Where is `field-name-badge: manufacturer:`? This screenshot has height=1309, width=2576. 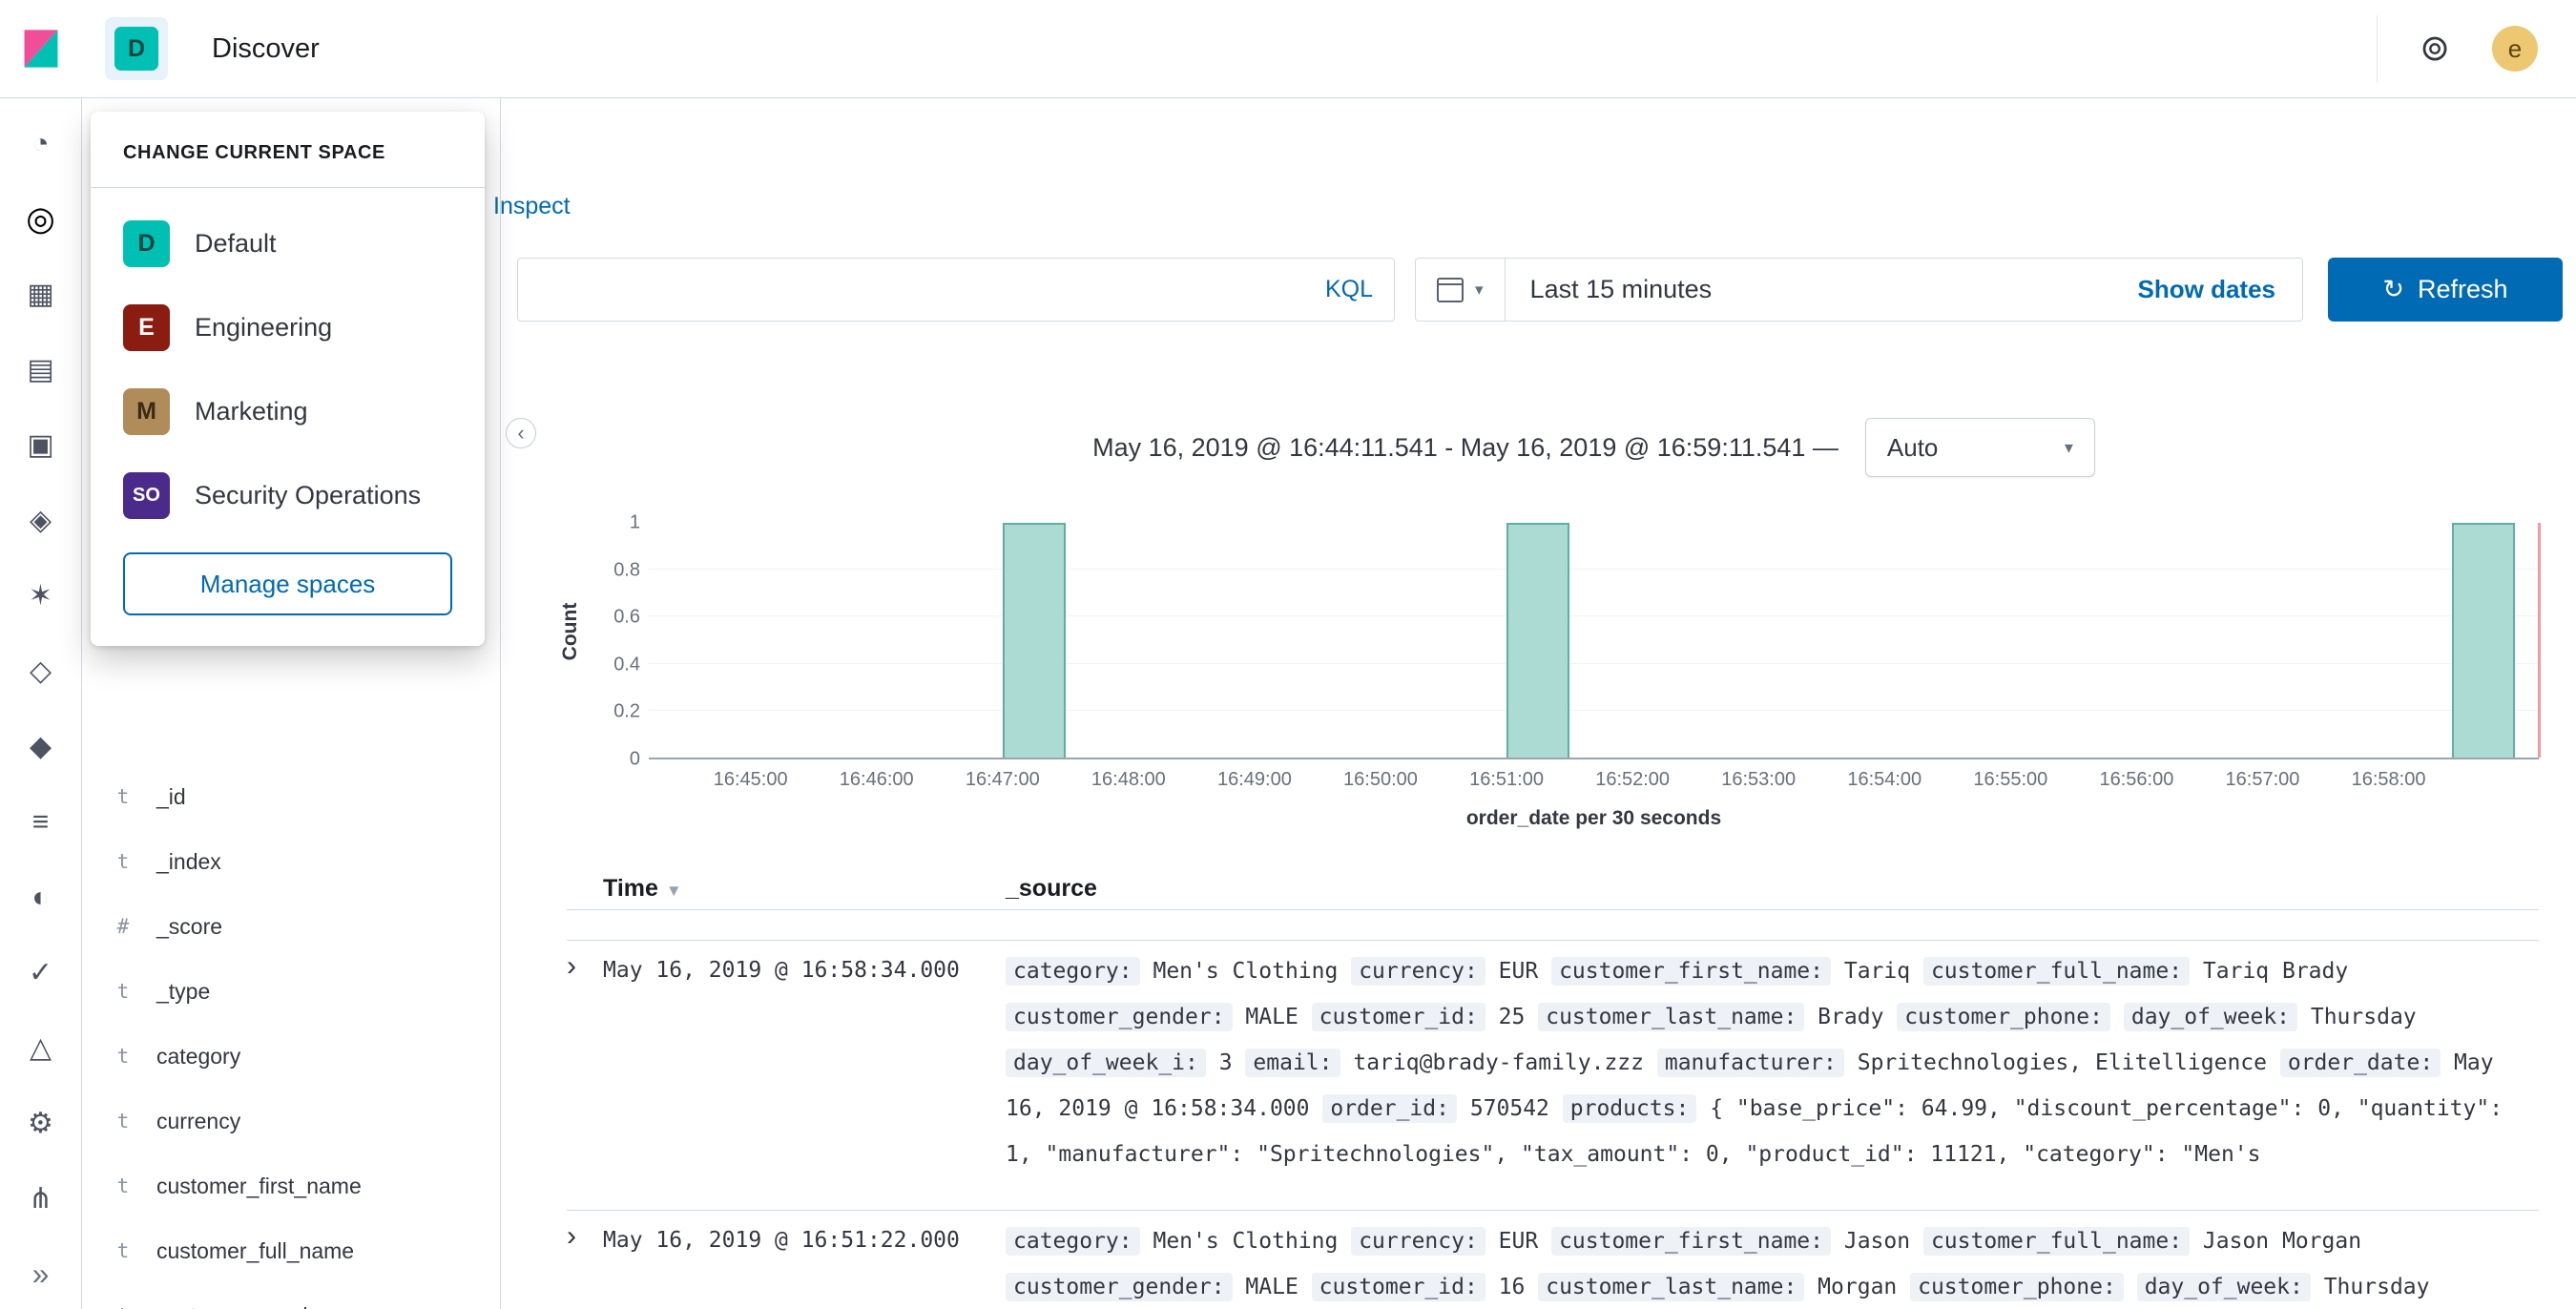 field-name-badge: manufacturer: is located at coordinates (1750, 1063).